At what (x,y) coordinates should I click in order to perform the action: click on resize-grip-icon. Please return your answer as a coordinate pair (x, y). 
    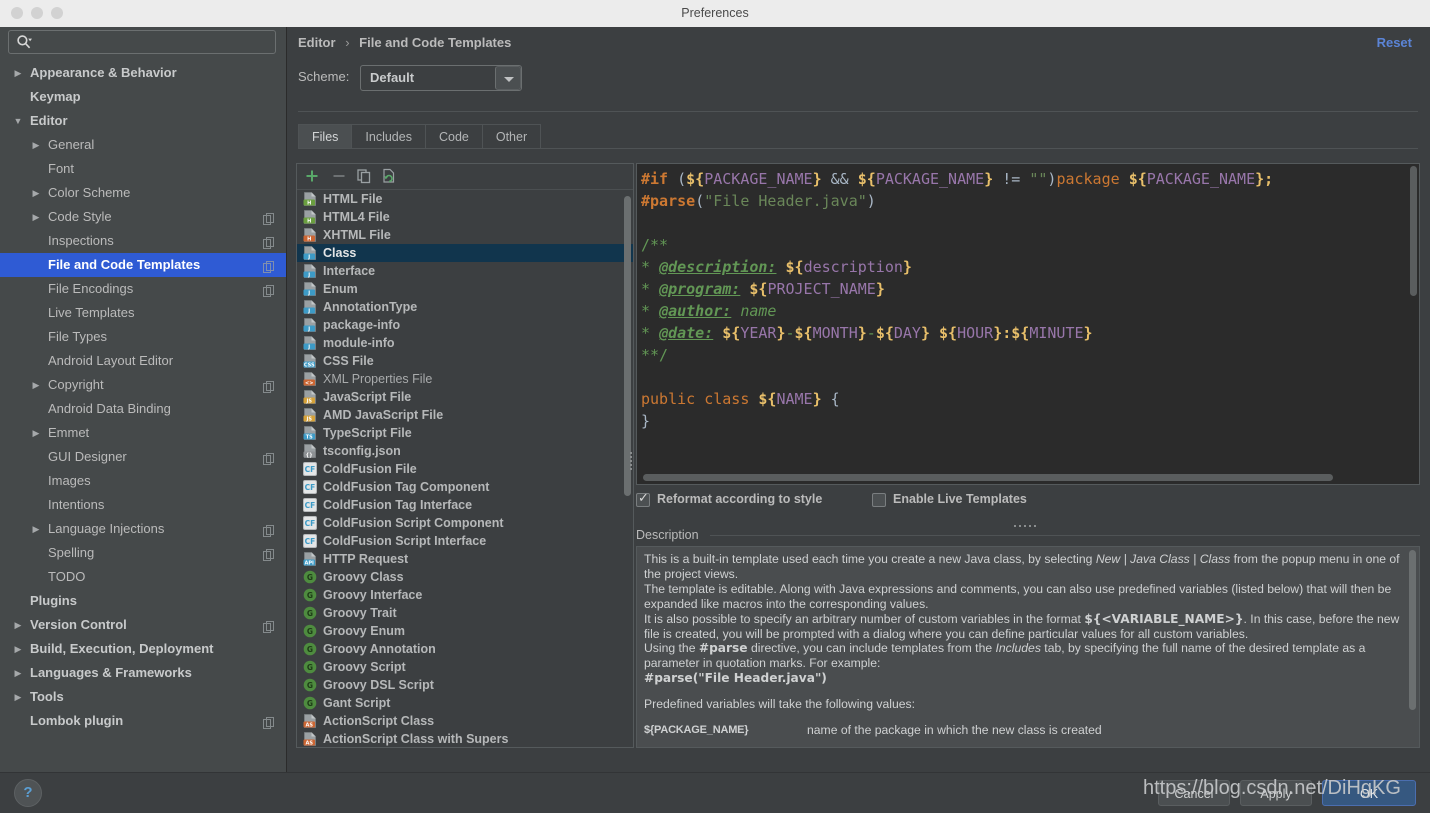
    Looking at the image, I should click on (1027, 520).